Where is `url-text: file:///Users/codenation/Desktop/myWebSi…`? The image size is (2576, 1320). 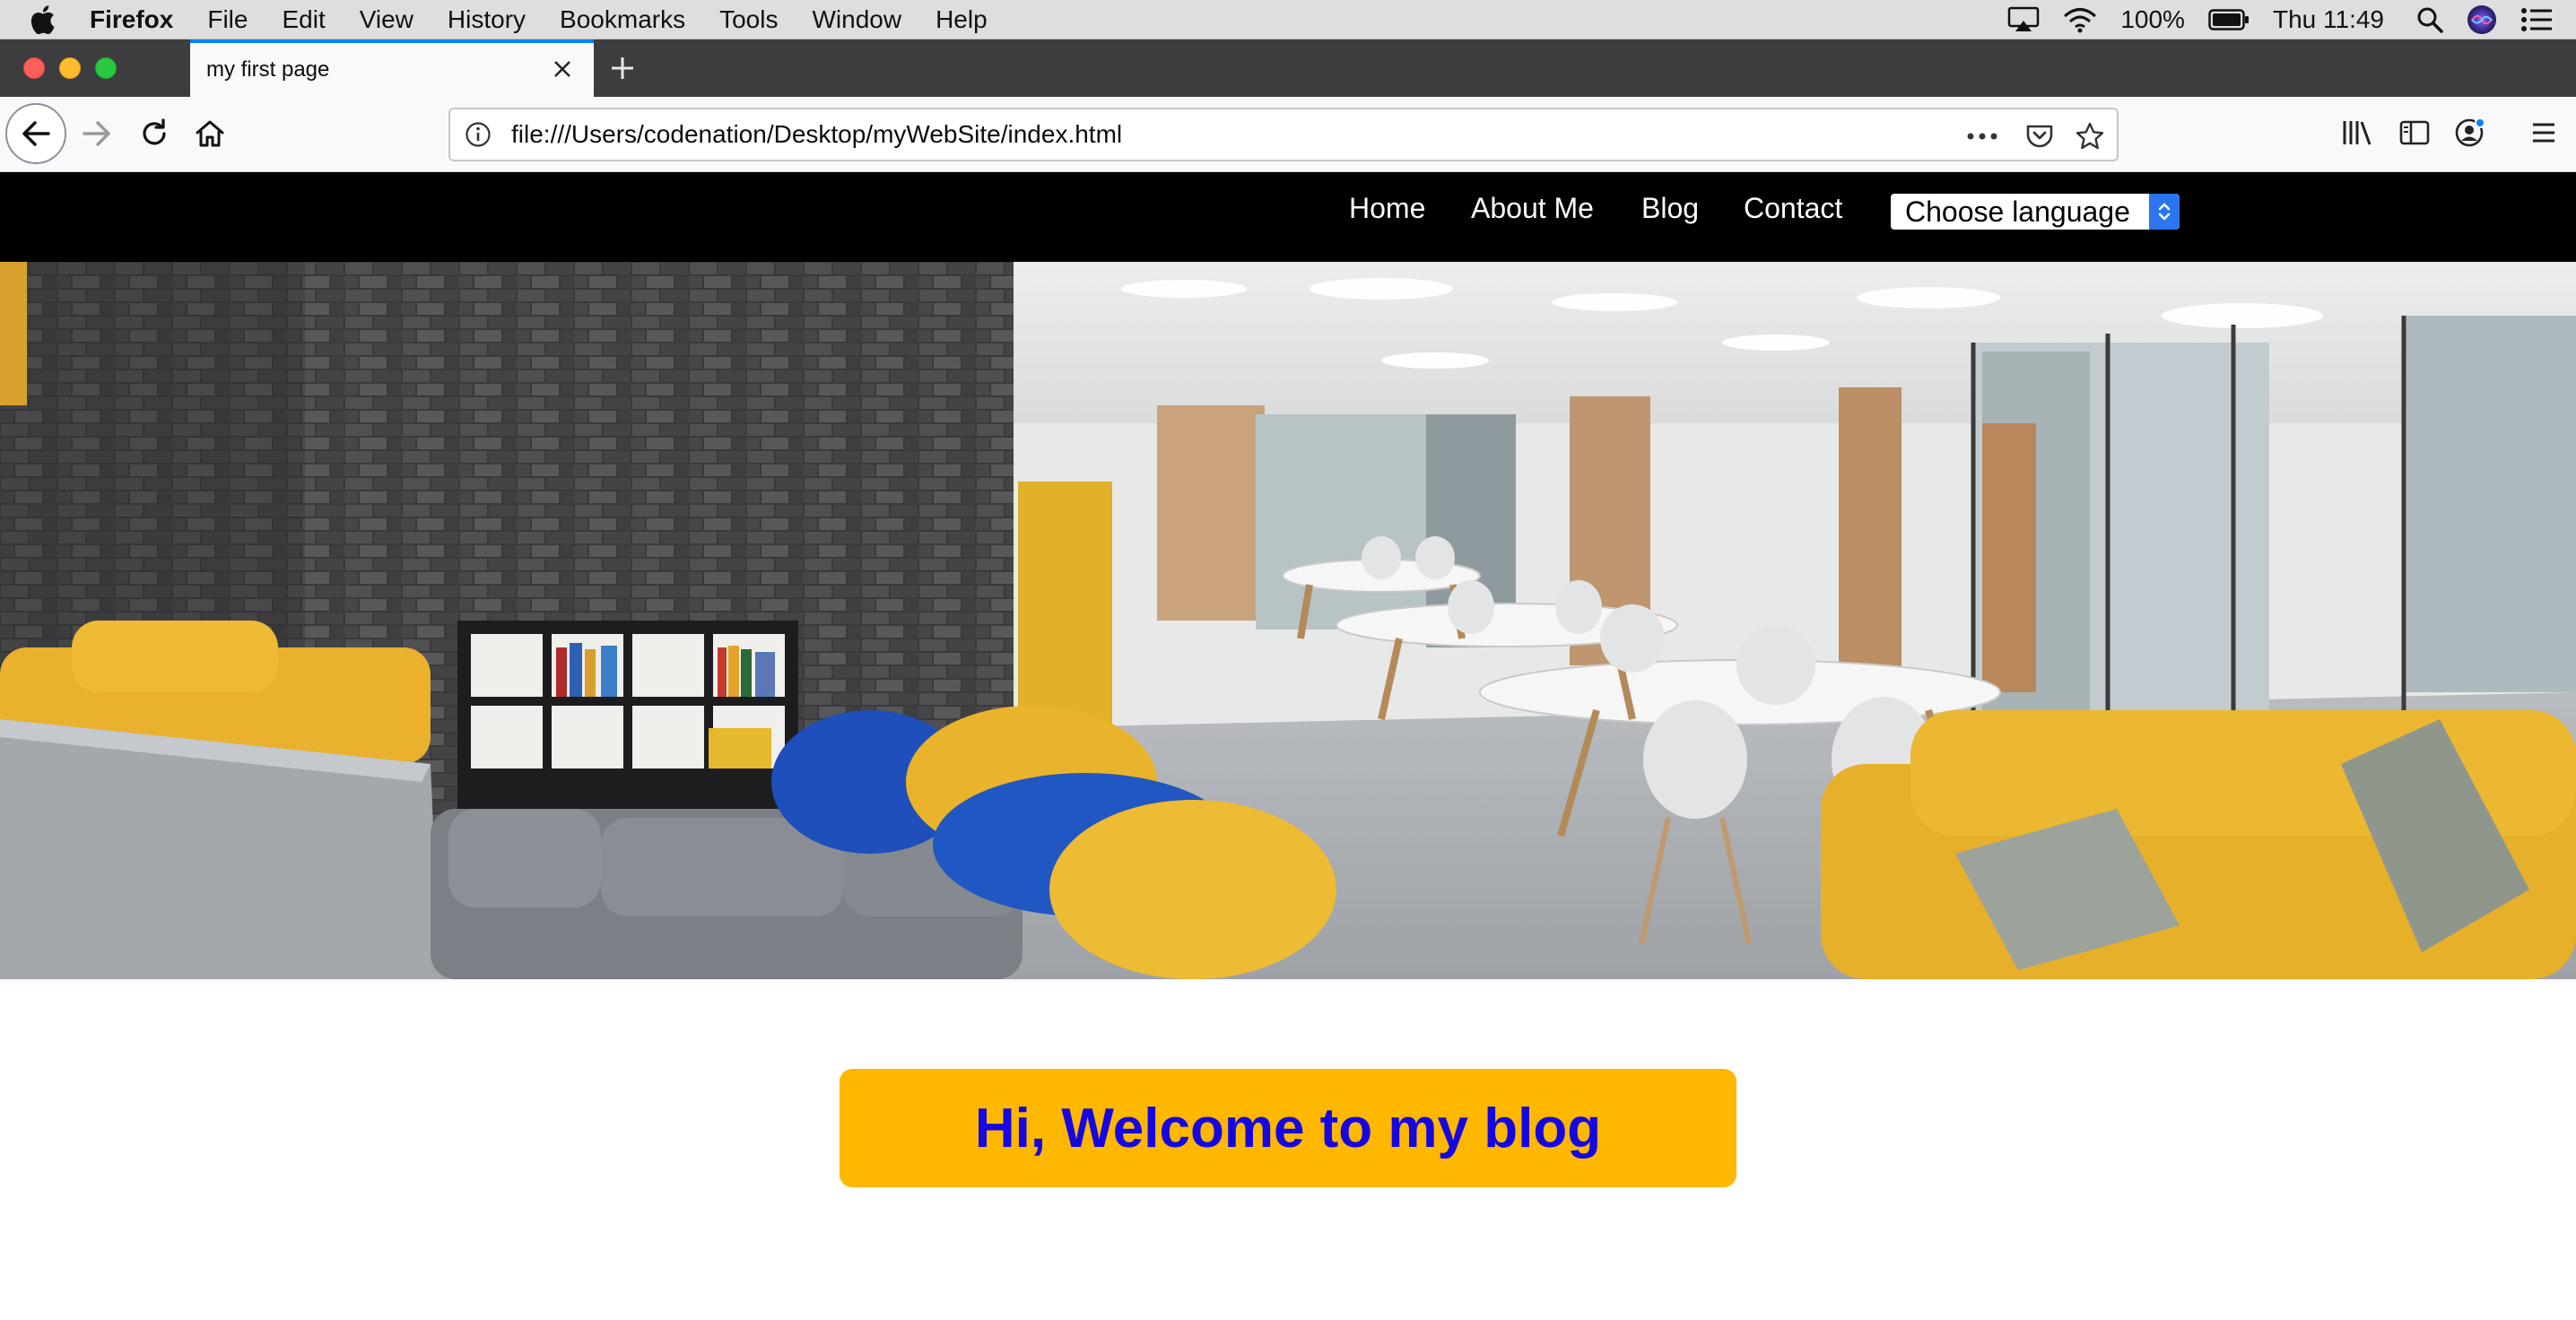
url-text: file:///Users/codenation/Desktop/myWebSi… is located at coordinates (816, 134).